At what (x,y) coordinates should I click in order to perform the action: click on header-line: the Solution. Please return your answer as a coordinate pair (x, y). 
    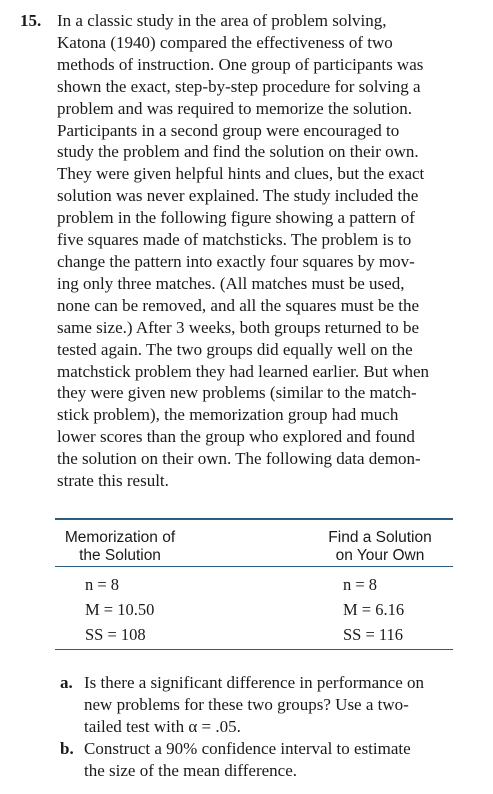
    Looking at the image, I should click on (120, 555).